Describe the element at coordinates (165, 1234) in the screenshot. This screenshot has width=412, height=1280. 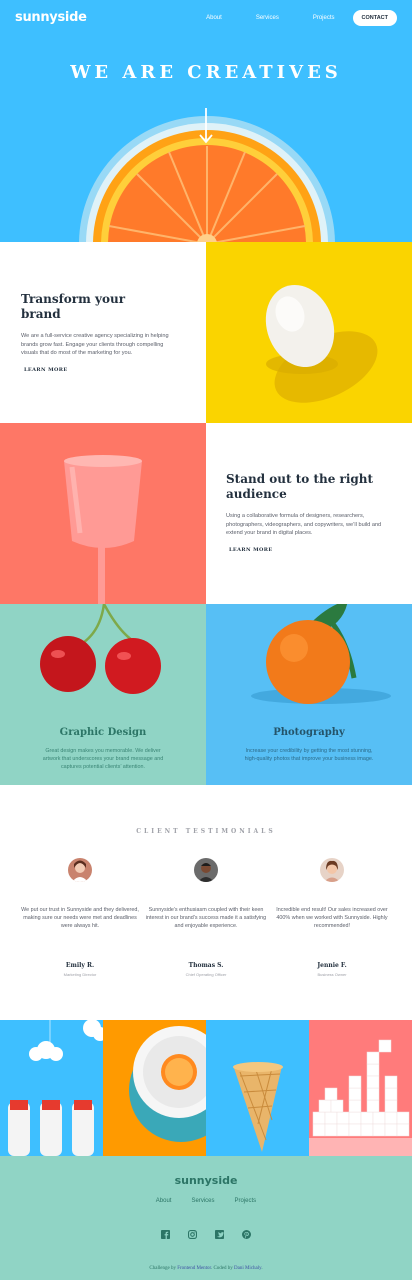
I see `facebook-icon` at that location.